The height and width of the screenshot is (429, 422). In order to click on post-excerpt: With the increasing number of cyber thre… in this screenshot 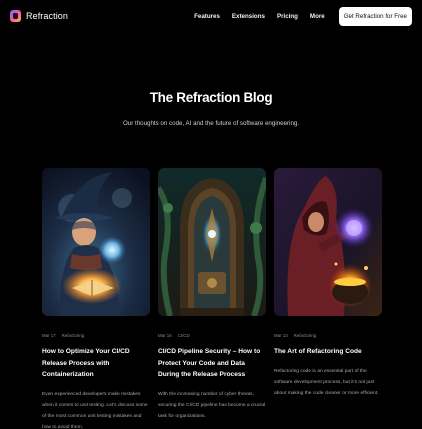, I will do `click(212, 405)`.